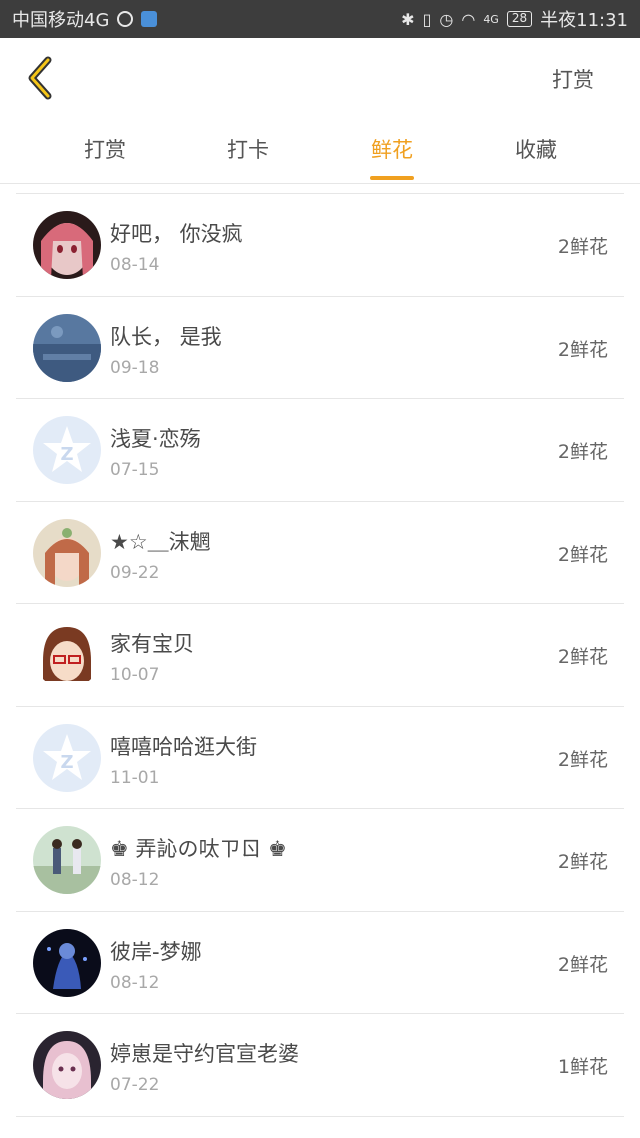 This screenshot has width=640, height=1138. Describe the element at coordinates (320, 348) in the screenshot. I see `list-item: 队长， 是我 09-18 2鲜花` at that location.